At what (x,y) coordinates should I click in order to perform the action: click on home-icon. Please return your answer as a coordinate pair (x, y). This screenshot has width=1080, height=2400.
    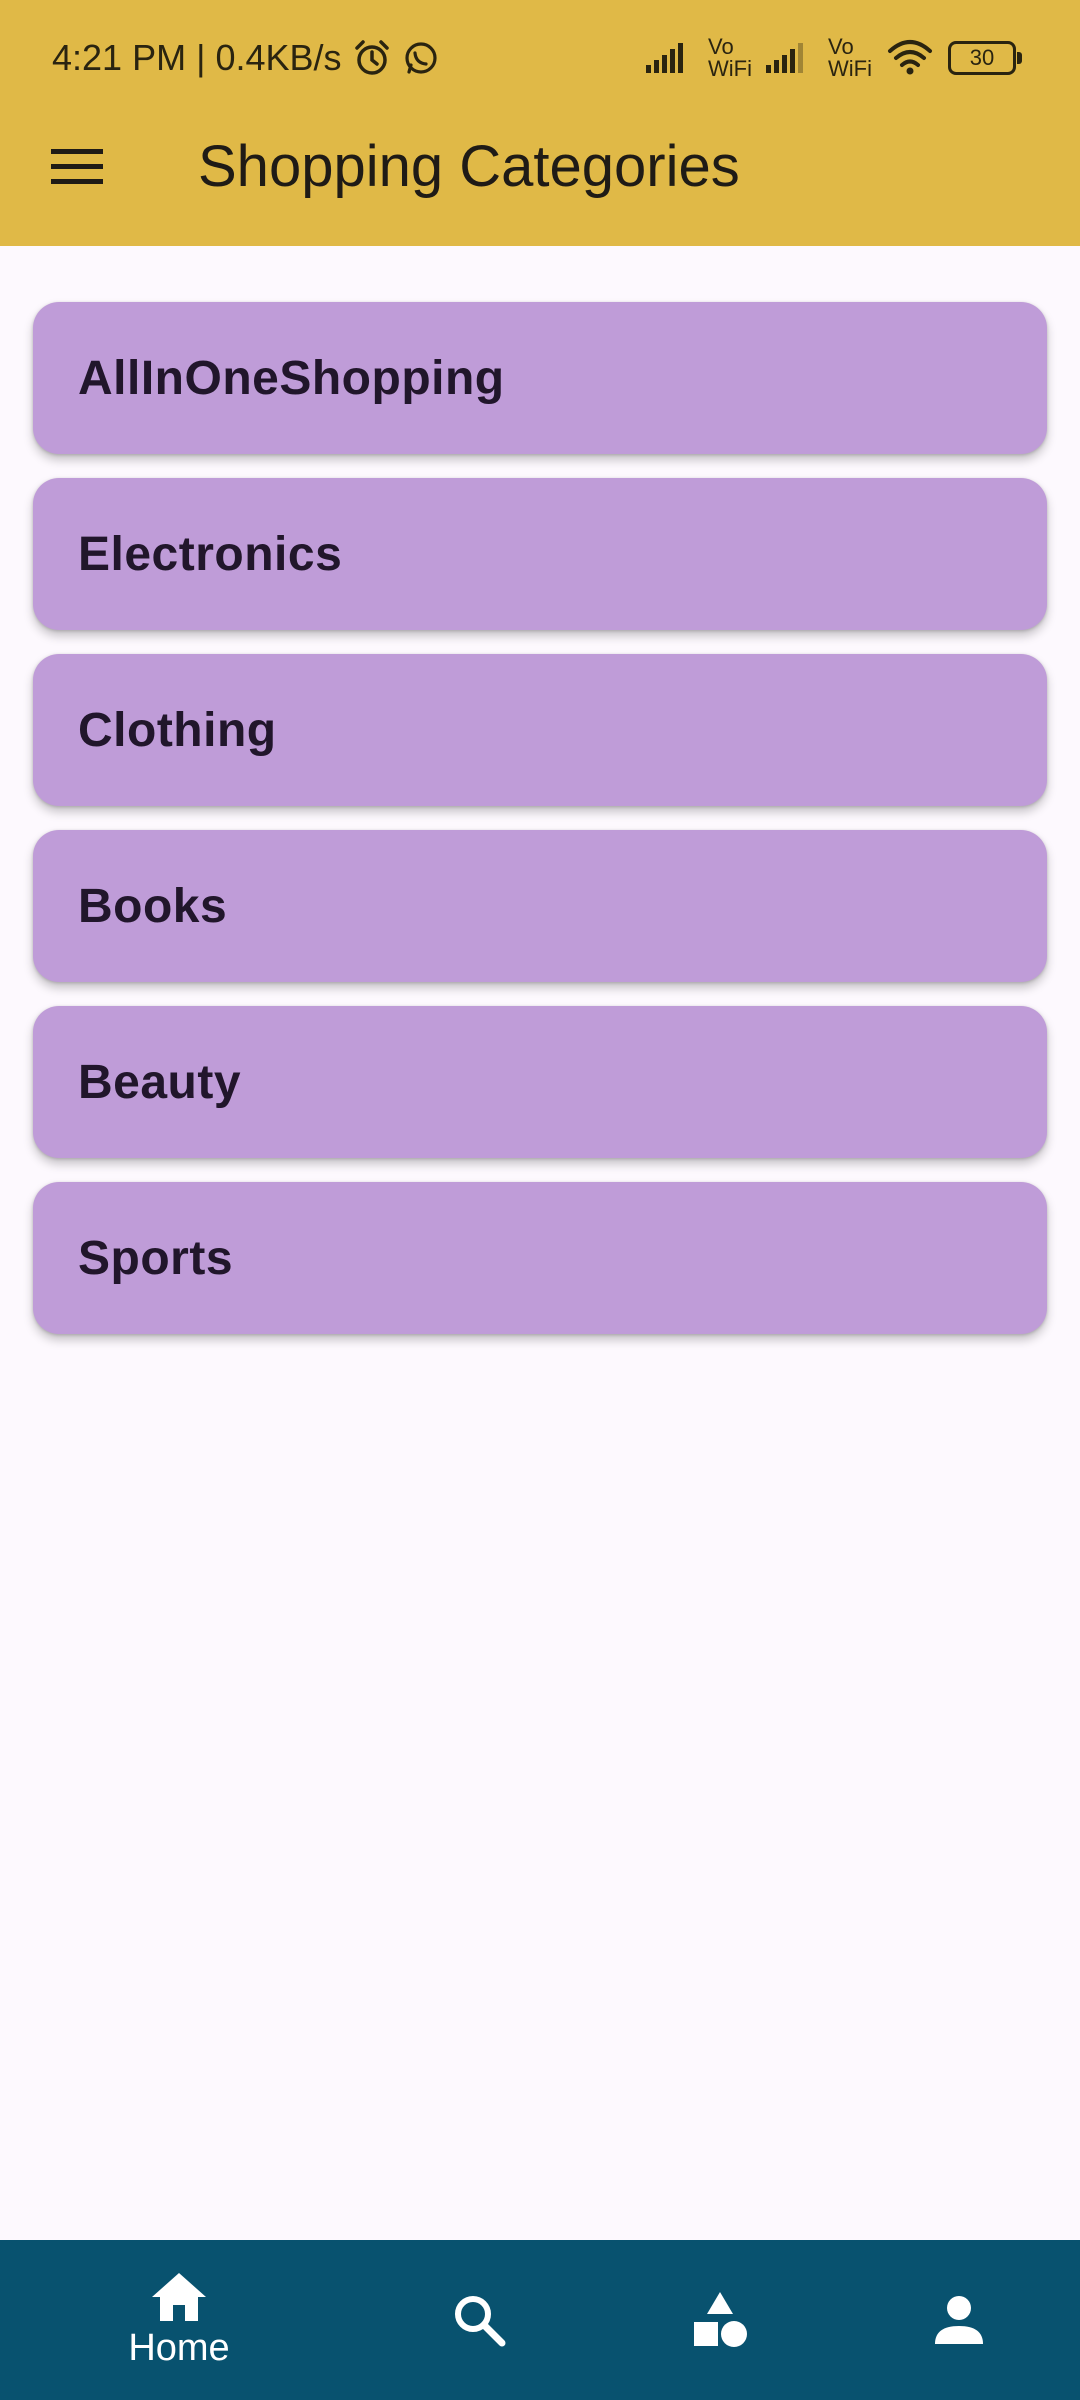
    Looking at the image, I should click on (179, 2296).